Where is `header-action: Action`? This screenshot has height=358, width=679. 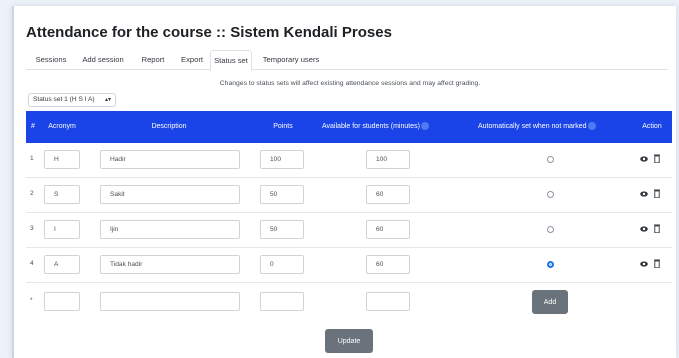
header-action: Action is located at coordinates (652, 126).